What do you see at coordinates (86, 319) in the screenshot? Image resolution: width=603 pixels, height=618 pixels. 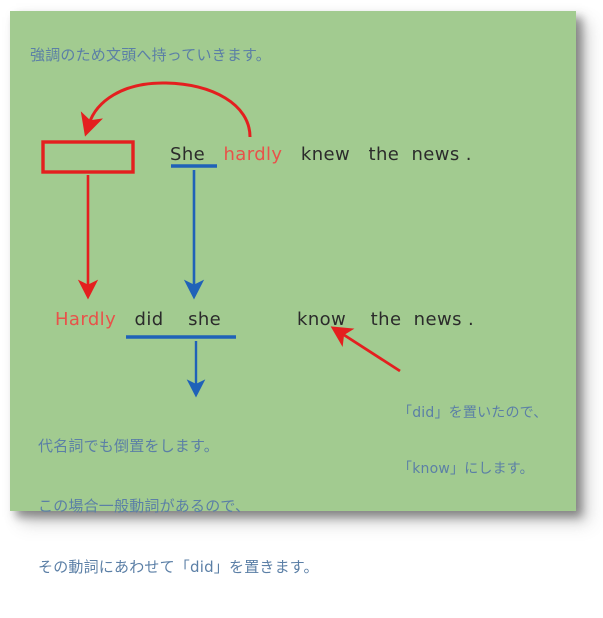 I see `word-hardly-front: Hardly` at bounding box center [86, 319].